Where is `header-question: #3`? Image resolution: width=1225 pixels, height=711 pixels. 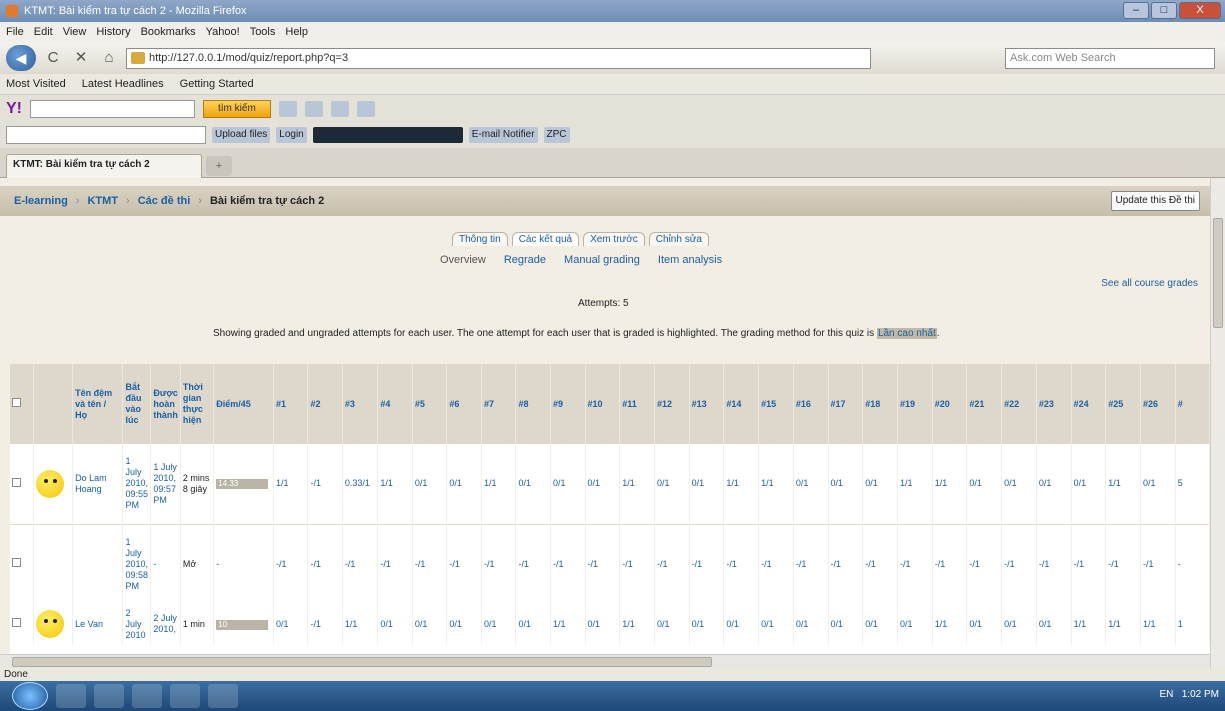 header-question: #3 is located at coordinates (360, 404).